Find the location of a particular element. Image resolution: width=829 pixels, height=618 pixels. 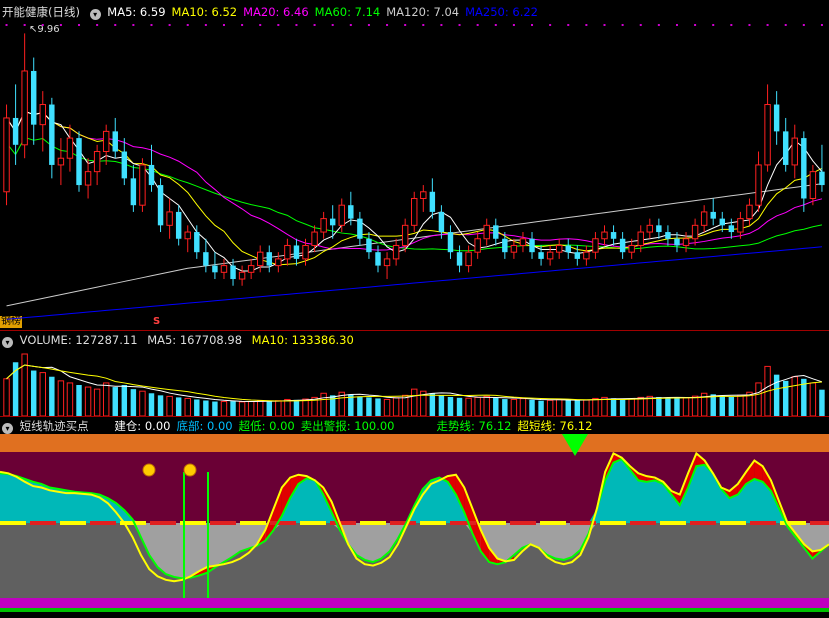

volume-chart is located at coordinates (414, 382).